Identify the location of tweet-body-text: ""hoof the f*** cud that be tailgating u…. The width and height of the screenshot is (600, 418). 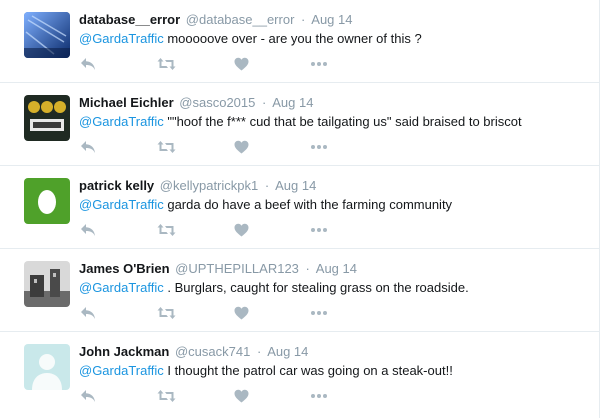
(342, 121).